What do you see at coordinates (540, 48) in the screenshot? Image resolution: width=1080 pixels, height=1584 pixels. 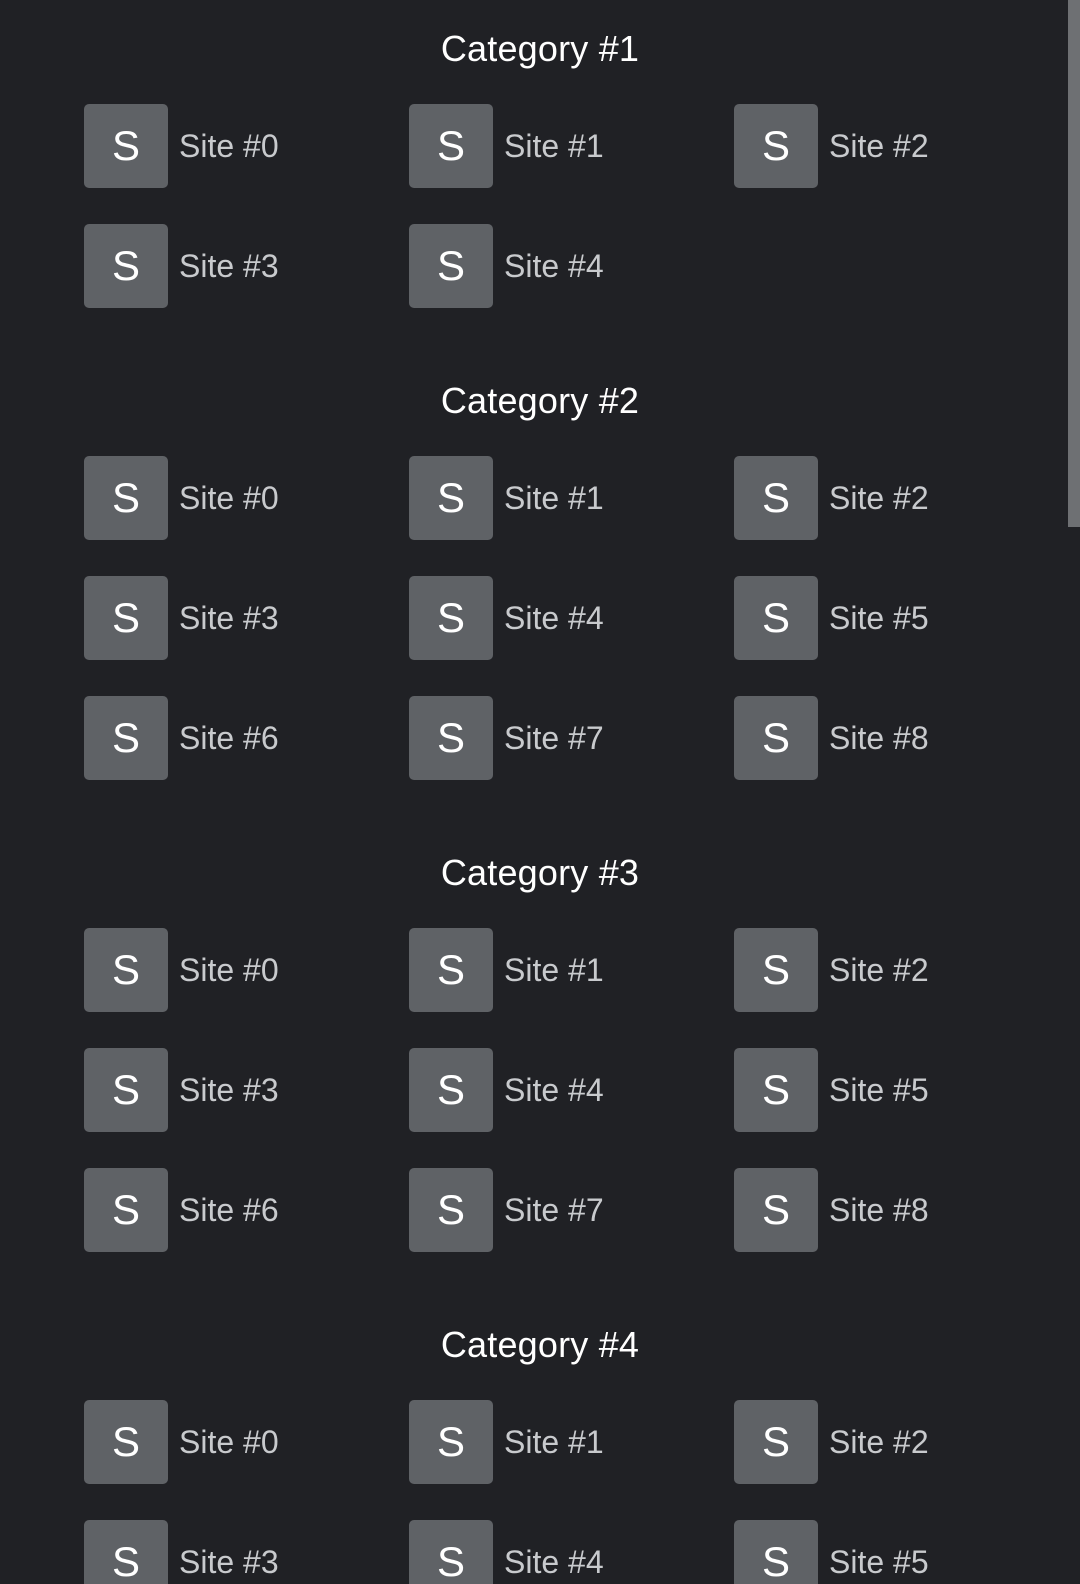 I see `category-title: Category #1` at bounding box center [540, 48].